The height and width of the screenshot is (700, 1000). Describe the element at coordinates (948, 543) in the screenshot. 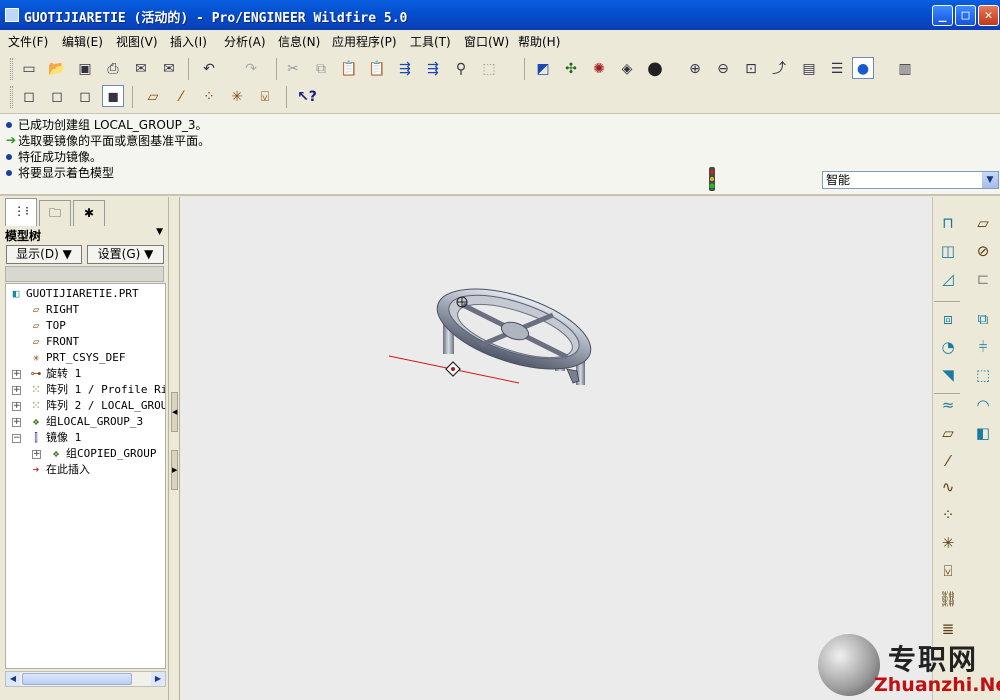

I see `csys-tool-icon: ✳` at that location.